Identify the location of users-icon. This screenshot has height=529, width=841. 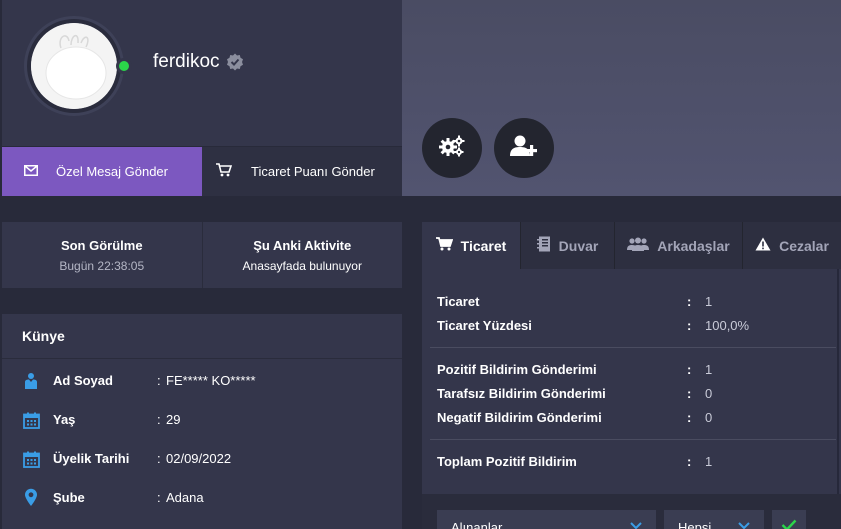
(638, 245).